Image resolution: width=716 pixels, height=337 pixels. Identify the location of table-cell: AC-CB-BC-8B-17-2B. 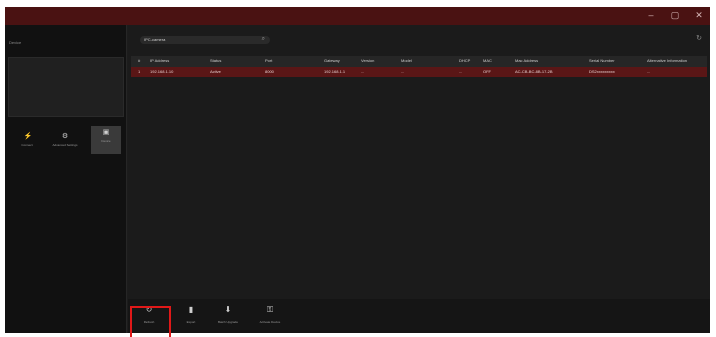
(534, 71).